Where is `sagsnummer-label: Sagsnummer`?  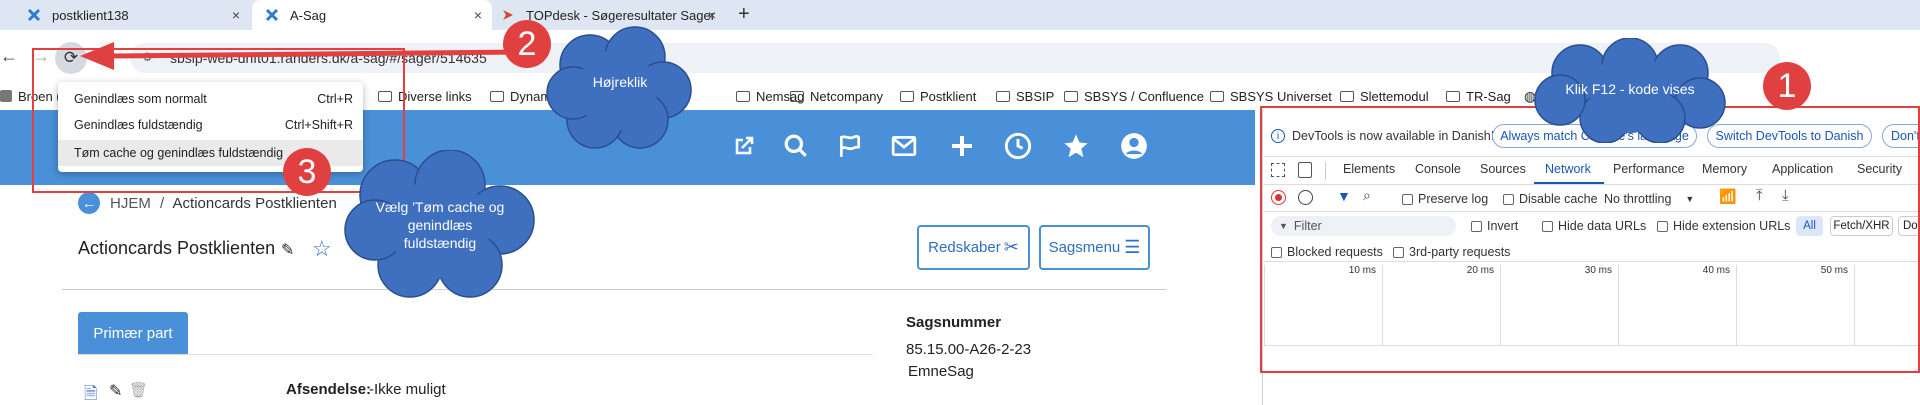 sagsnummer-label: Sagsnummer is located at coordinates (954, 322).